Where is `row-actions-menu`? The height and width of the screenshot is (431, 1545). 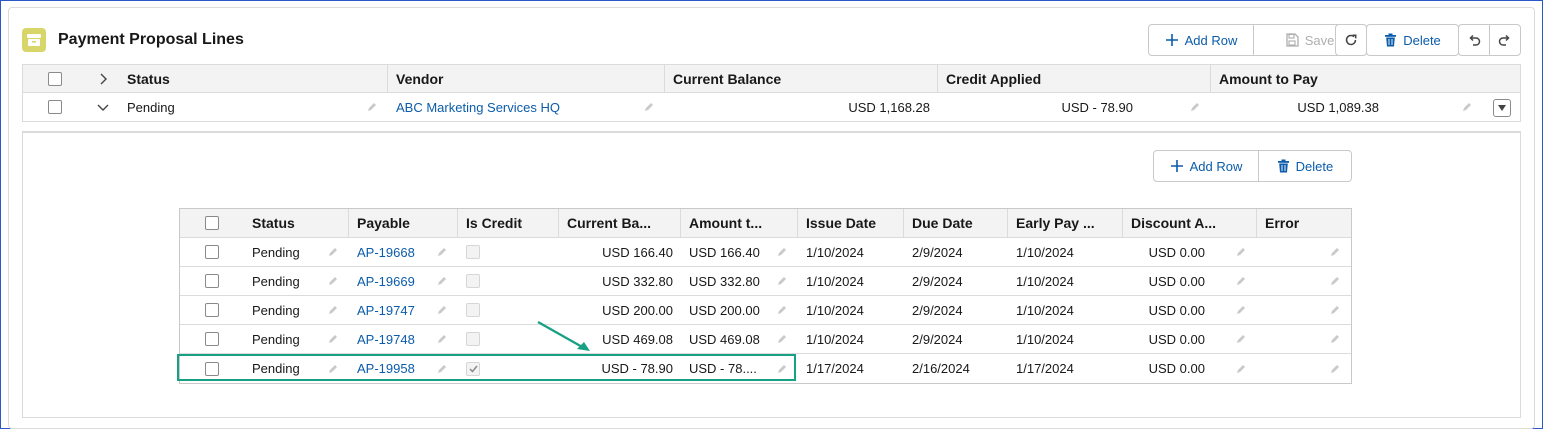
row-actions-menu is located at coordinates (1502, 108).